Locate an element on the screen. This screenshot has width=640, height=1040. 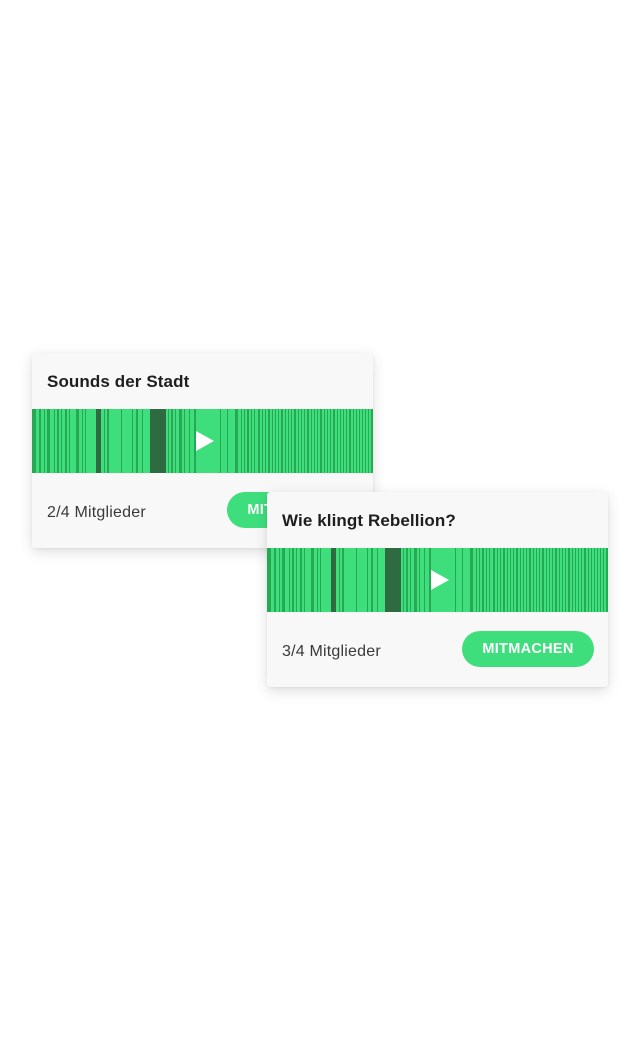
join-button: MITMACHEN is located at coordinates (528, 649).